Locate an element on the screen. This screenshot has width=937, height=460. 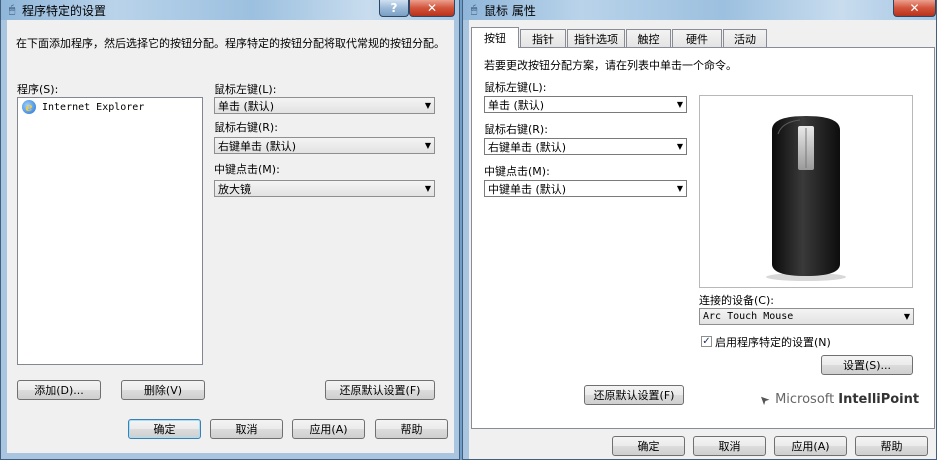
connected-device-label: 连接的设备(C): is located at coordinates (736, 300).